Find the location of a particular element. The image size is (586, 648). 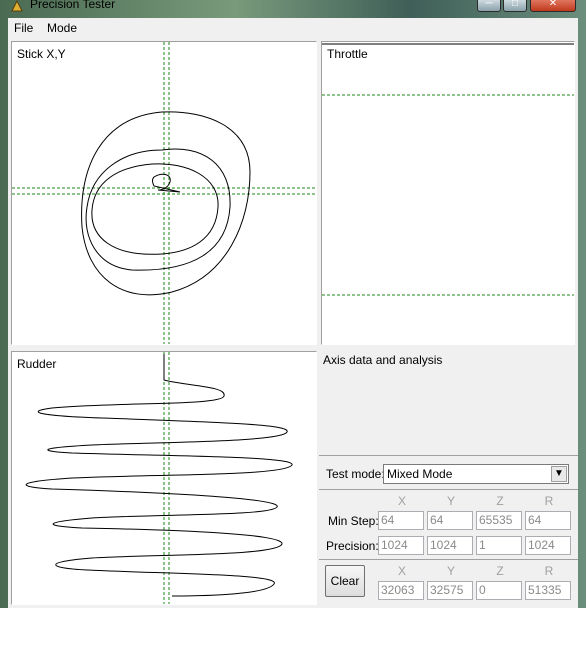

maximize-button: □ is located at coordinates (515, 6).